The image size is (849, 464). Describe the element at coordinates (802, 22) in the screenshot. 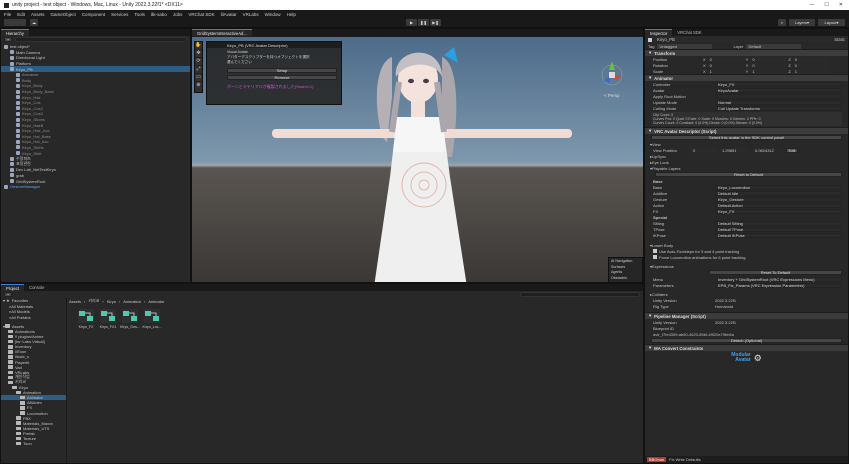

I see `layers-dropdown: Layers ▾` at that location.